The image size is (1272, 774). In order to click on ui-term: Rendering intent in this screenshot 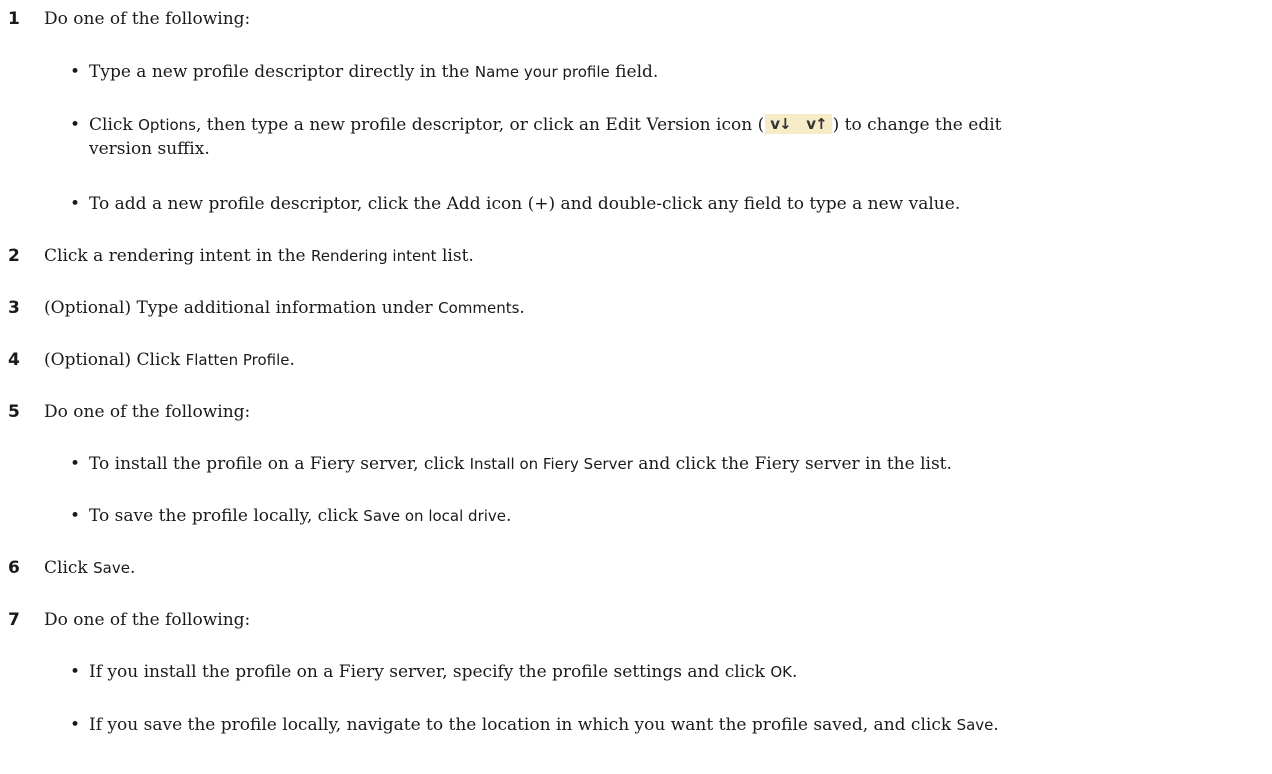, I will do `click(374, 256)`.